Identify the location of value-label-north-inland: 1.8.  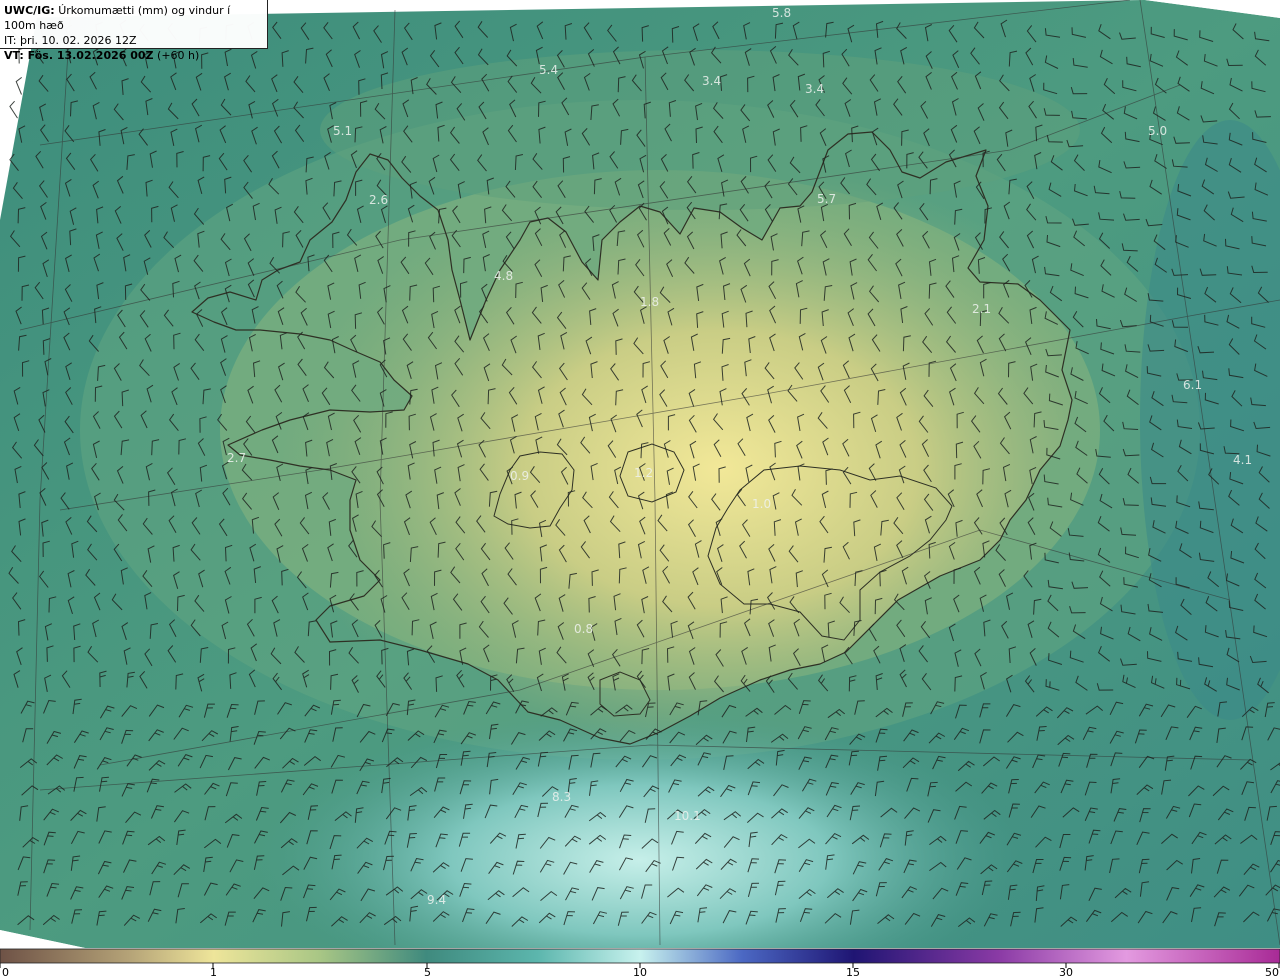
(649, 302).